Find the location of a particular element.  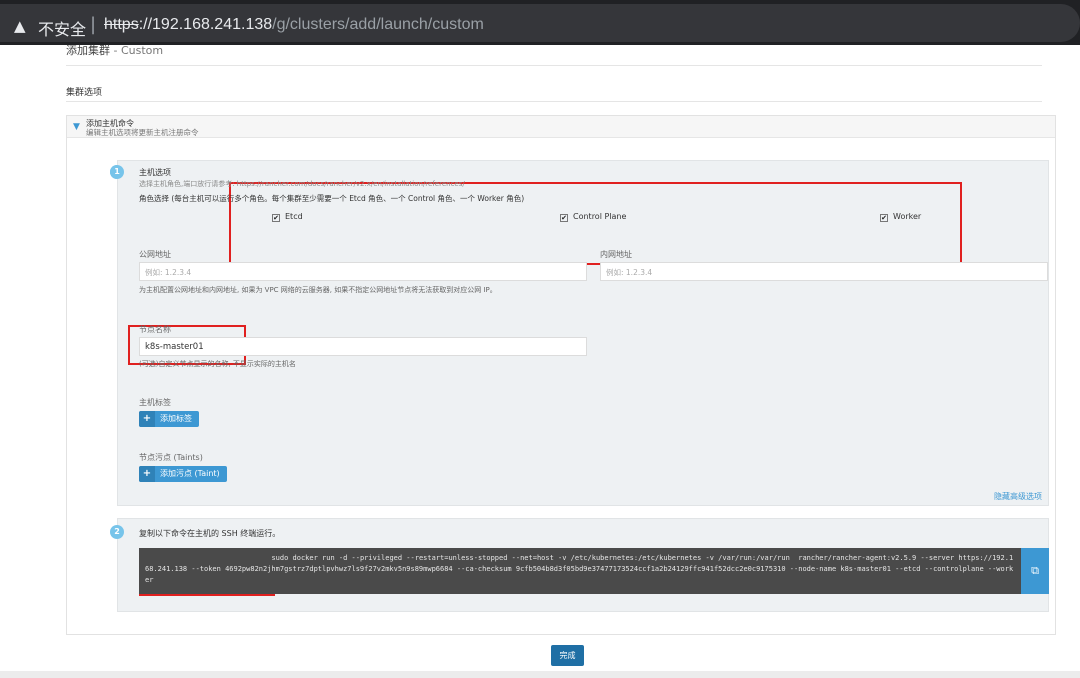

command-section-subtitle: 编辑主机选项将更新主机注册命令 is located at coordinates (142, 132).